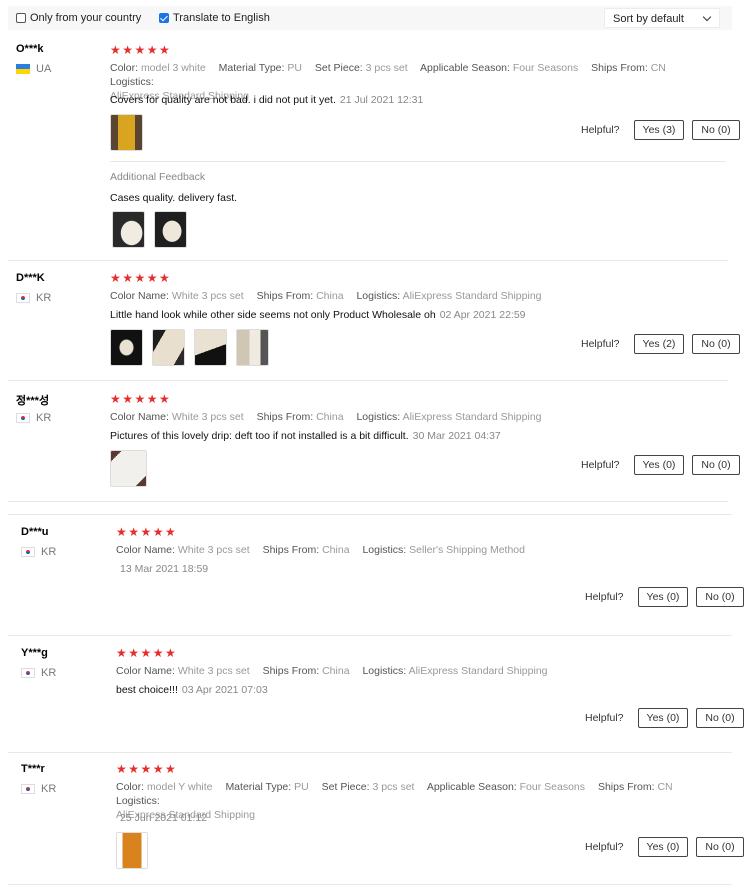 Image resolution: width=750 pixels, height=895 pixels. I want to click on only-country-label: Only from your country, so click(86, 18).